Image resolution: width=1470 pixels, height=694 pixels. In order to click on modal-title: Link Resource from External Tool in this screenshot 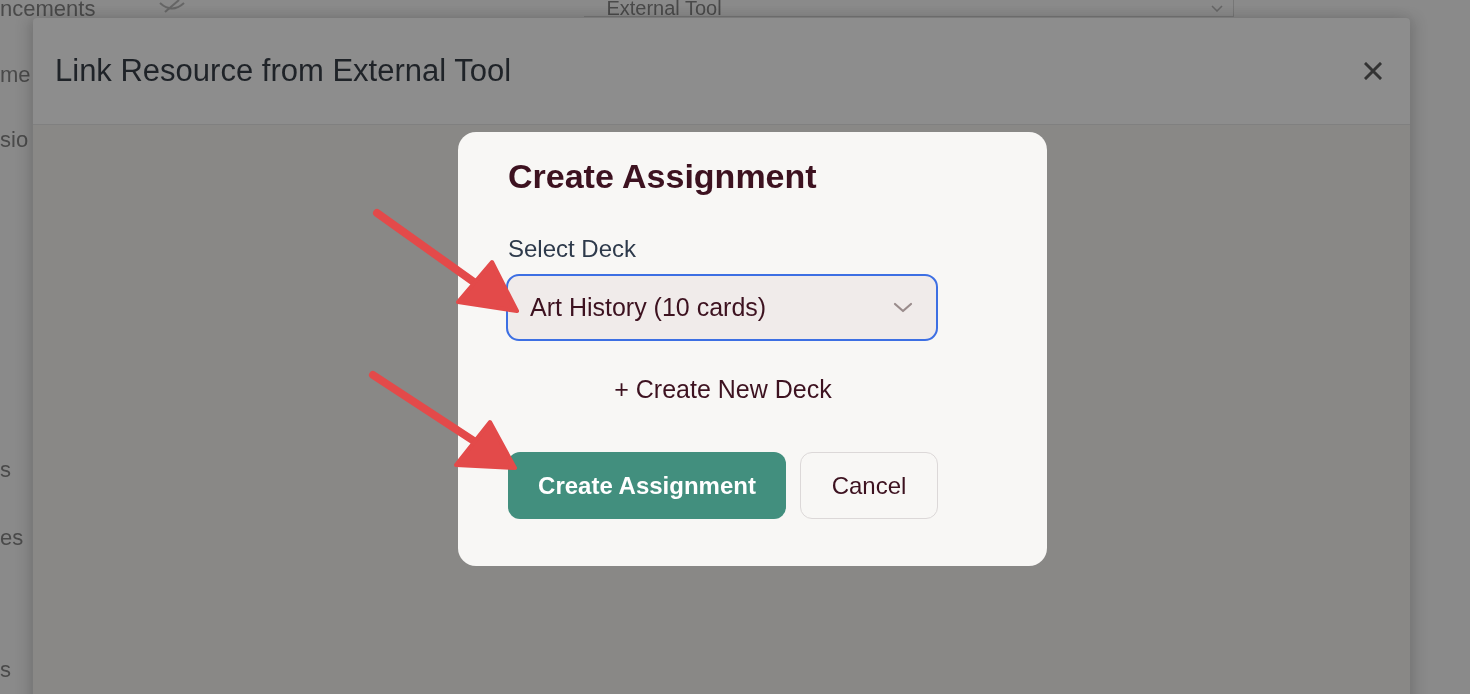, I will do `click(283, 71)`.